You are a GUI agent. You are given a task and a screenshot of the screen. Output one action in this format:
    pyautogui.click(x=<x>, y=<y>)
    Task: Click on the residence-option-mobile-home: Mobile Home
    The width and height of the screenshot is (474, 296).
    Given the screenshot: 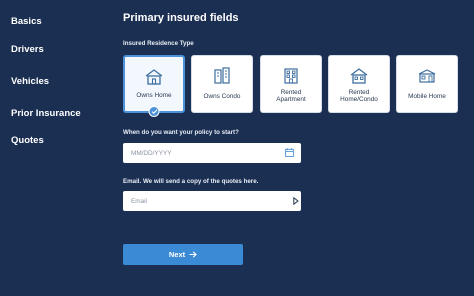 What is the action you would take?
    pyautogui.click(x=427, y=84)
    